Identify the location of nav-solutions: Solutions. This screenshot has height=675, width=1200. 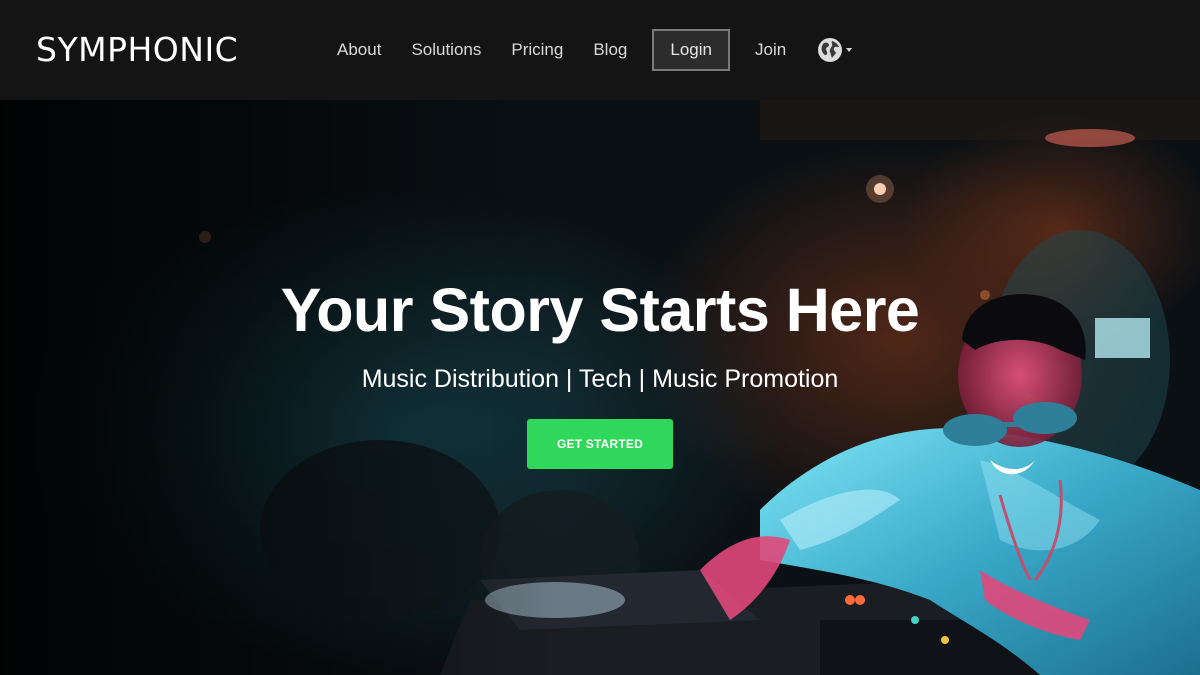
(446, 50).